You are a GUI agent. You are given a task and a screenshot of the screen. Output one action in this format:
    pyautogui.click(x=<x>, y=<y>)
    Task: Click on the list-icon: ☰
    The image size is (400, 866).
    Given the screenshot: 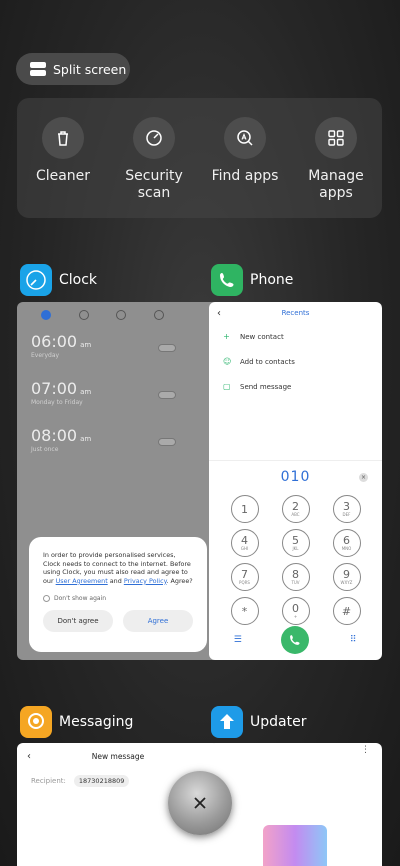 What is the action you would take?
    pyautogui.click(x=237, y=640)
    